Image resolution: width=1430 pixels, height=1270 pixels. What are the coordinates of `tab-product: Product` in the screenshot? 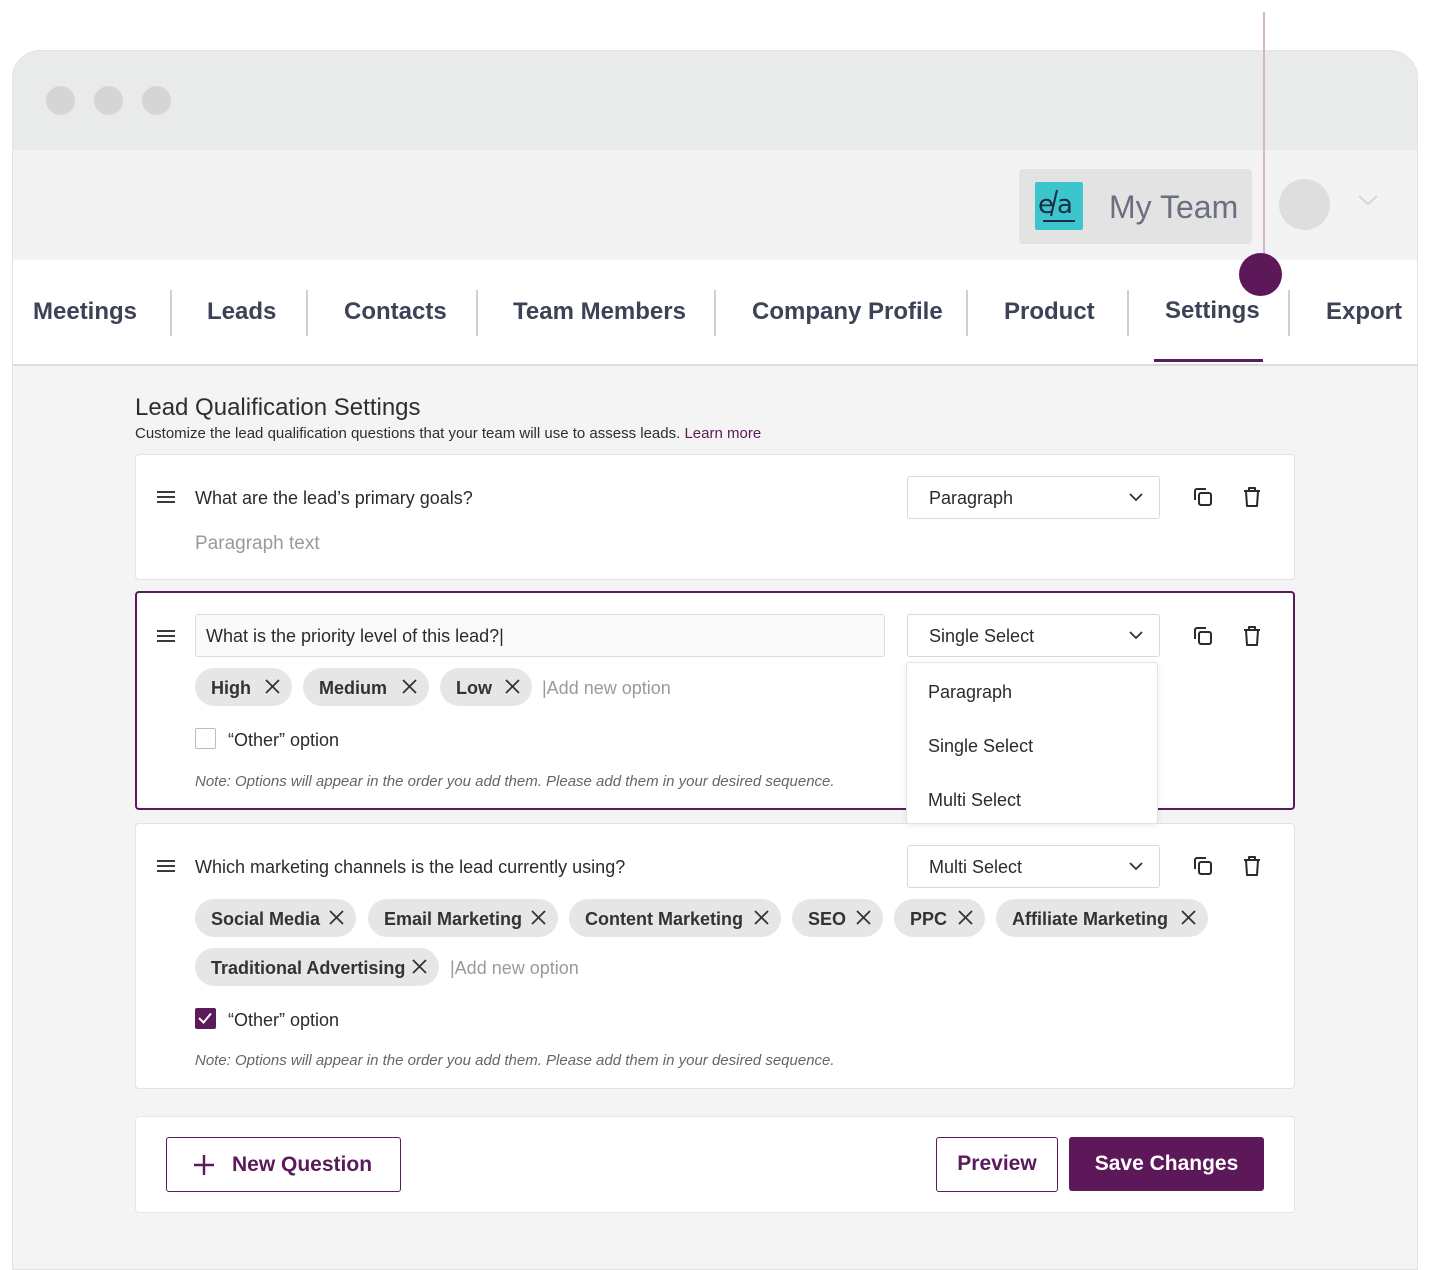 It's located at (1049, 312).